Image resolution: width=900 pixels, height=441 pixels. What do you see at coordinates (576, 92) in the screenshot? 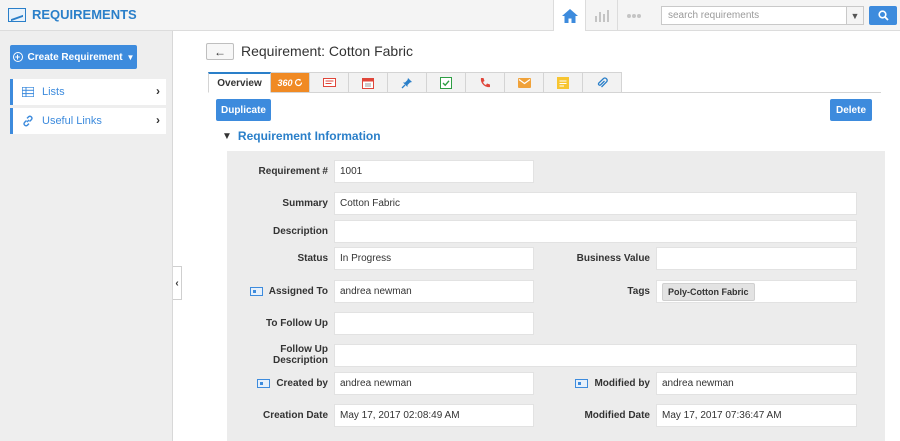
I see `tab-divider` at bounding box center [576, 92].